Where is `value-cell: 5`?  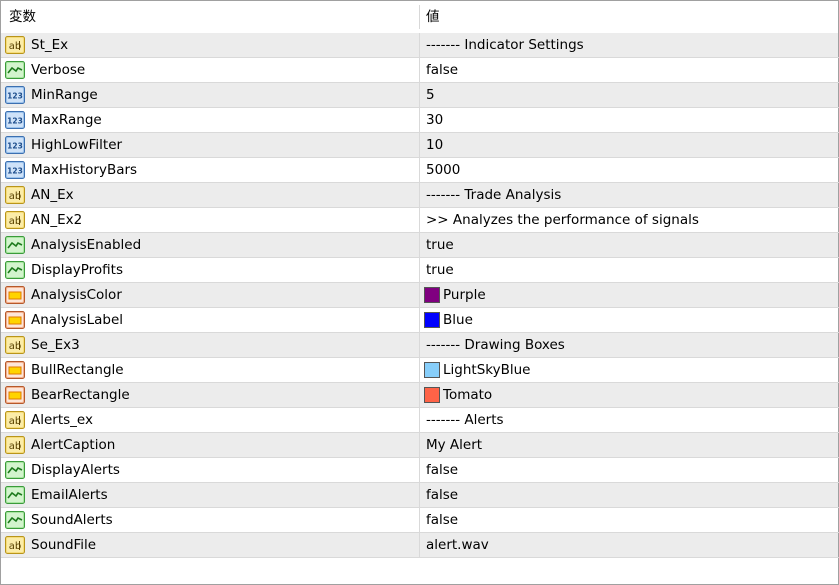
value-cell: 5 is located at coordinates (629, 95).